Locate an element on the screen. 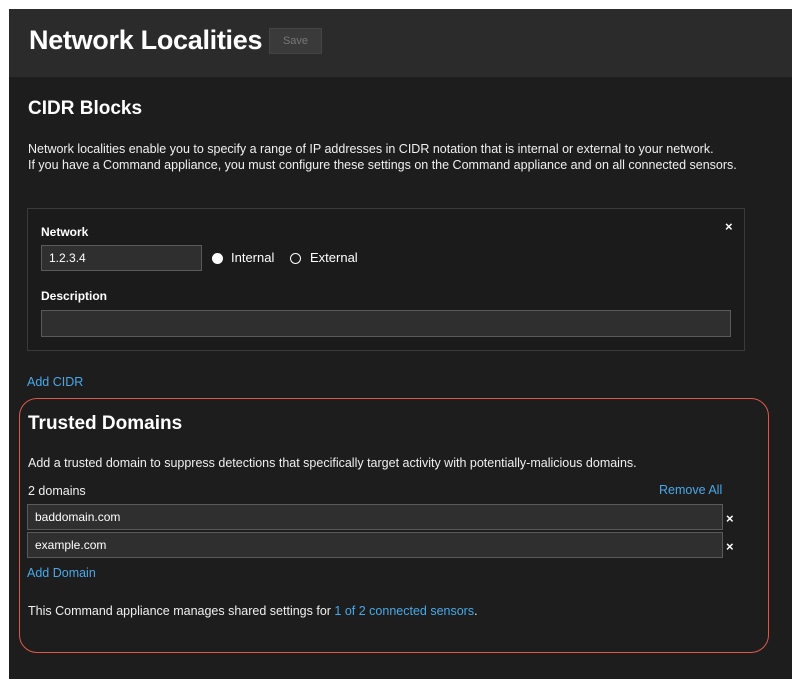 The image size is (801, 679). external-radio is located at coordinates (295, 258).